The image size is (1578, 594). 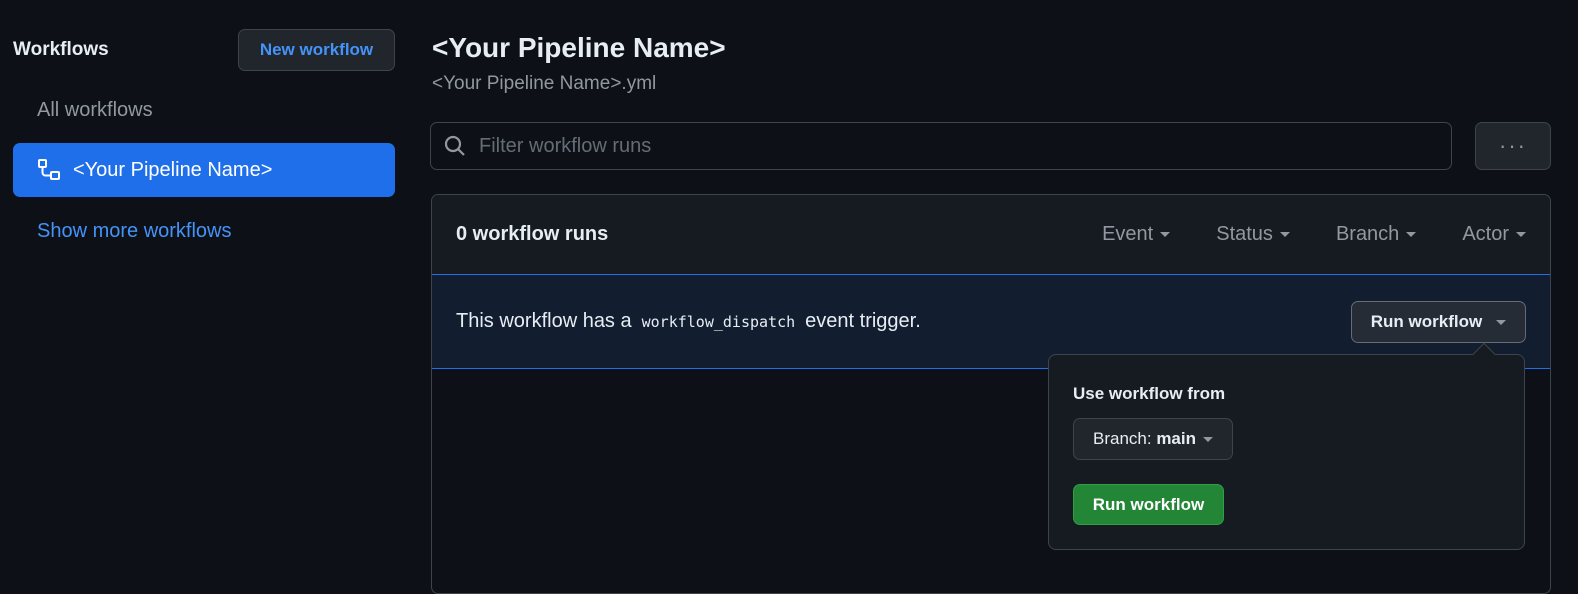 I want to click on filter-event: Event, so click(x=1136, y=234).